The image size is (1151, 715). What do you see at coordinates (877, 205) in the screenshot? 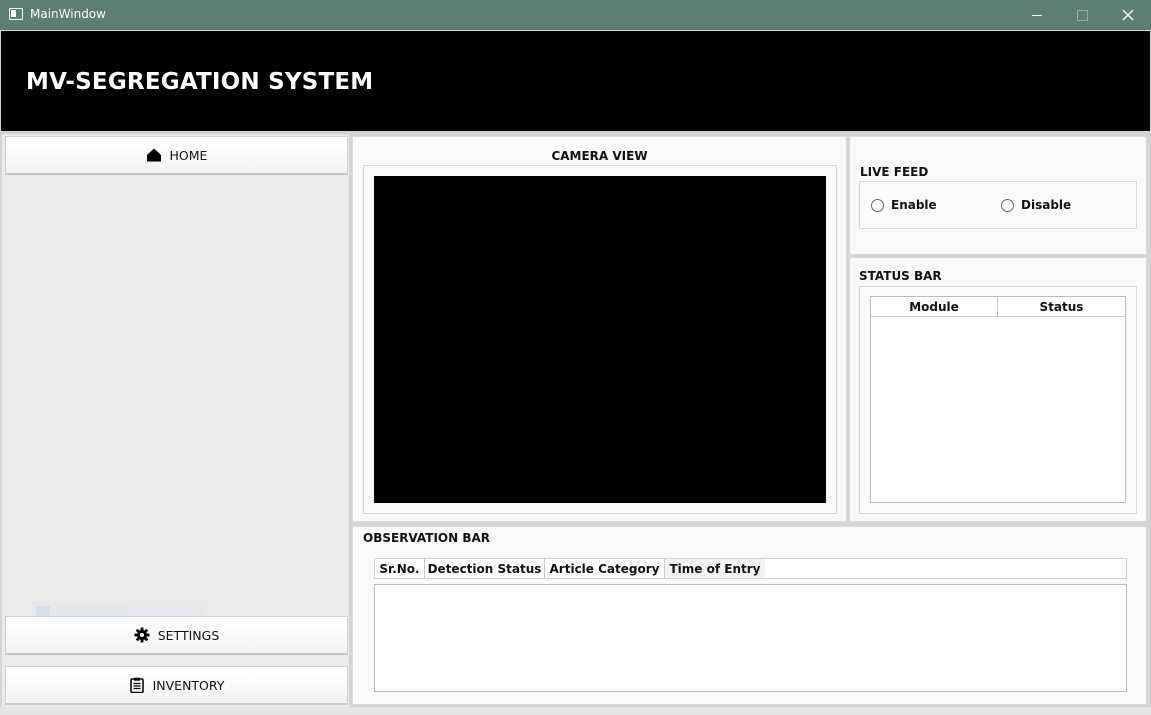
I see `enable-radio-circle` at bounding box center [877, 205].